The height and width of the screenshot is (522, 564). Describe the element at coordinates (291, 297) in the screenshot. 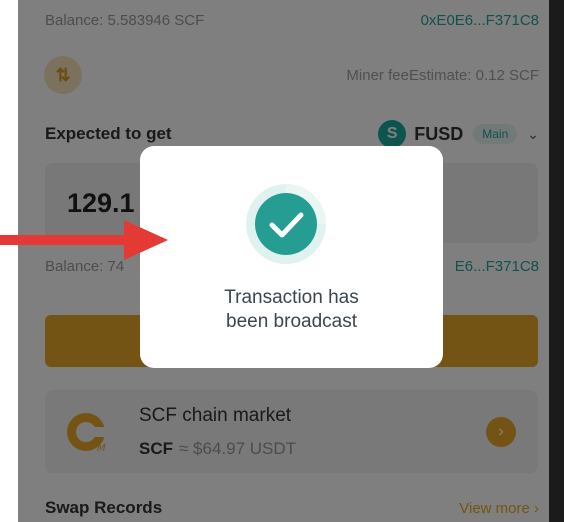

I see `dialog-message-line1: Transaction has` at that location.